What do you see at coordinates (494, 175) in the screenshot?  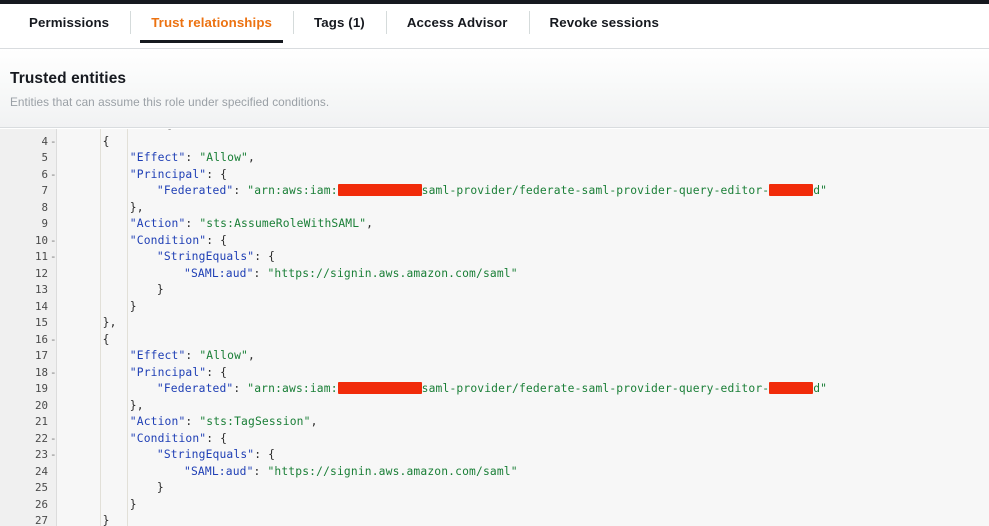 I see `code-line: 6- "Principal": {` at bounding box center [494, 175].